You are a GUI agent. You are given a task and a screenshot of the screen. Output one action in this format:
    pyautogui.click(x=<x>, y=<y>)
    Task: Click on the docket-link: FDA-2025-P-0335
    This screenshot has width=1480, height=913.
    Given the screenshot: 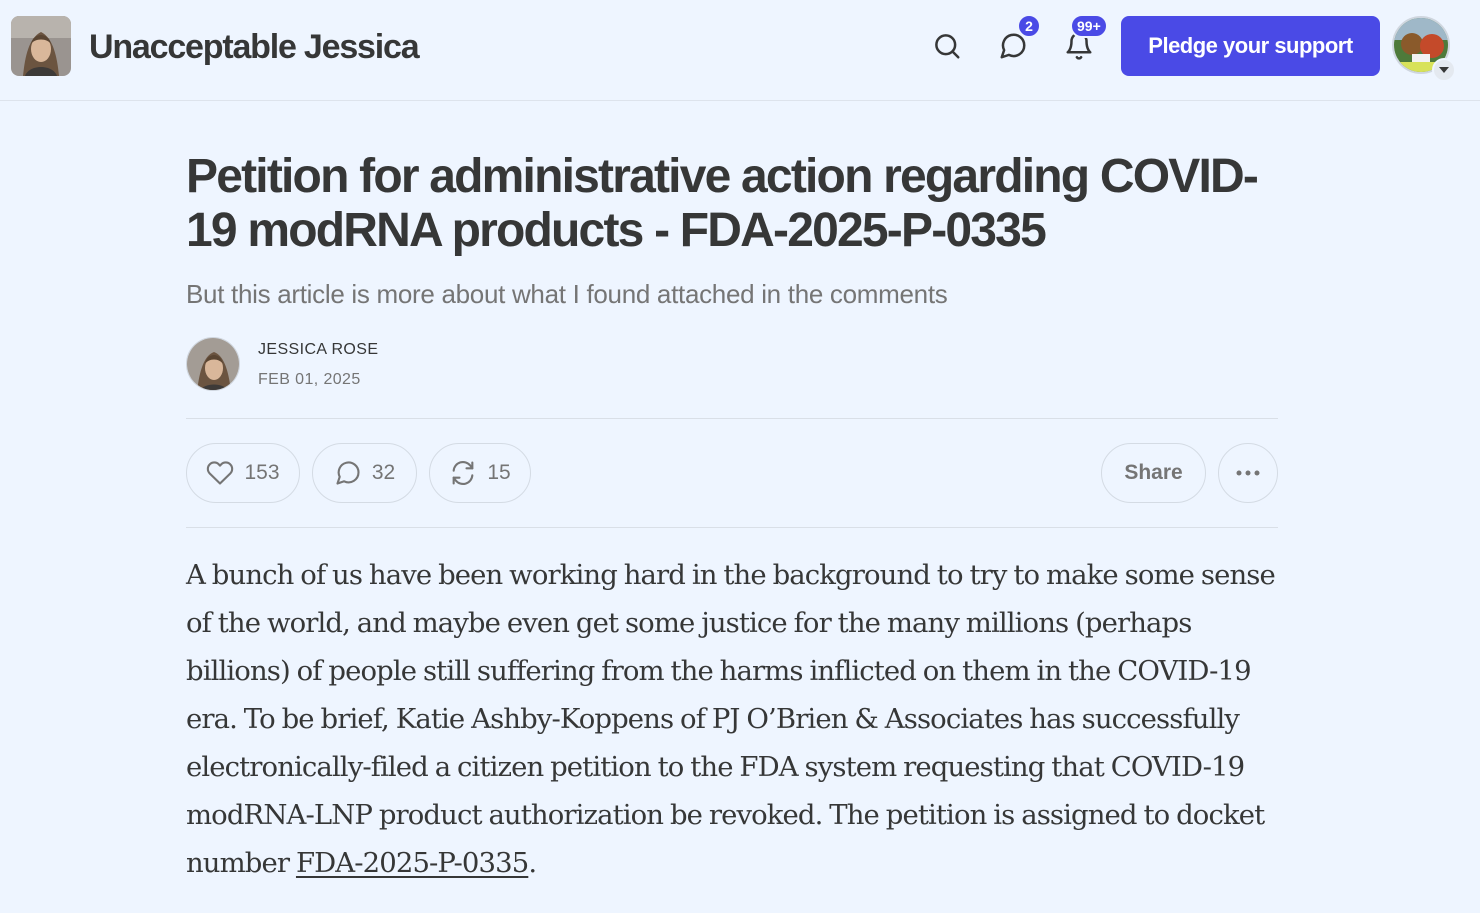 What is the action you would take?
    pyautogui.click(x=412, y=863)
    